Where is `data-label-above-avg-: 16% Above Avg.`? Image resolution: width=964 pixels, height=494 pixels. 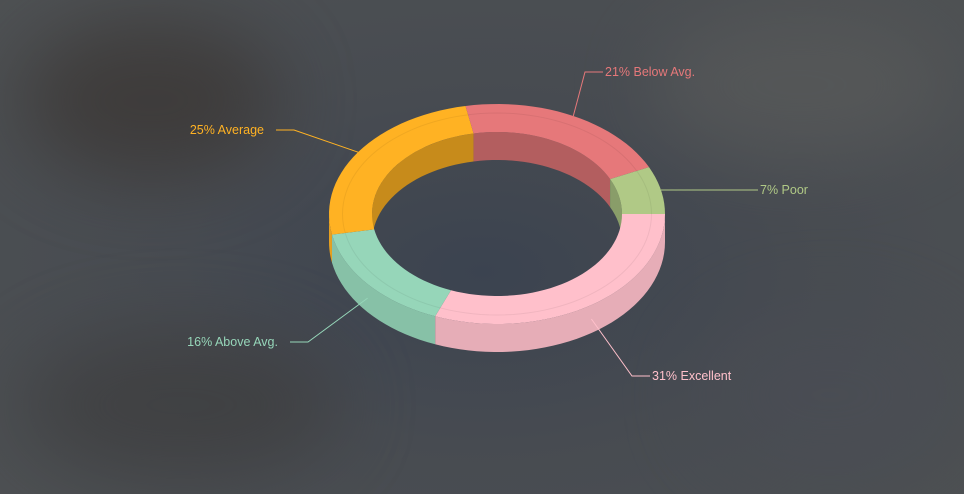
data-label-above-avg-: 16% Above Avg. is located at coordinates (232, 342).